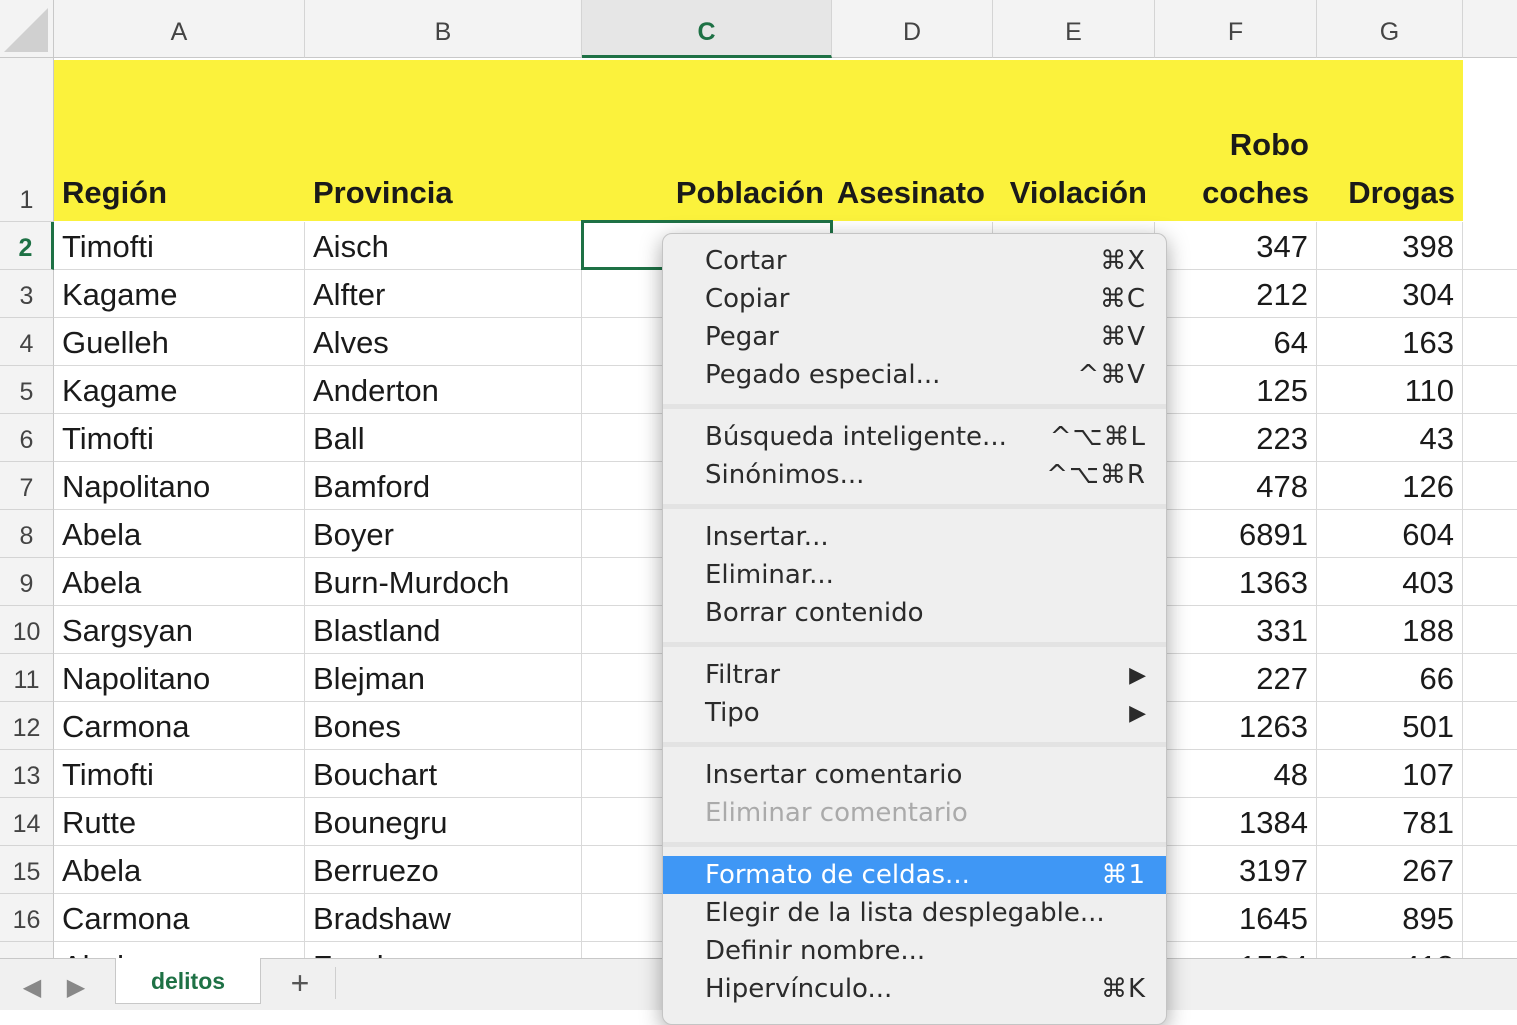 Image resolution: width=1517 pixels, height=1025 pixels. I want to click on row-header: 14, so click(27, 822).